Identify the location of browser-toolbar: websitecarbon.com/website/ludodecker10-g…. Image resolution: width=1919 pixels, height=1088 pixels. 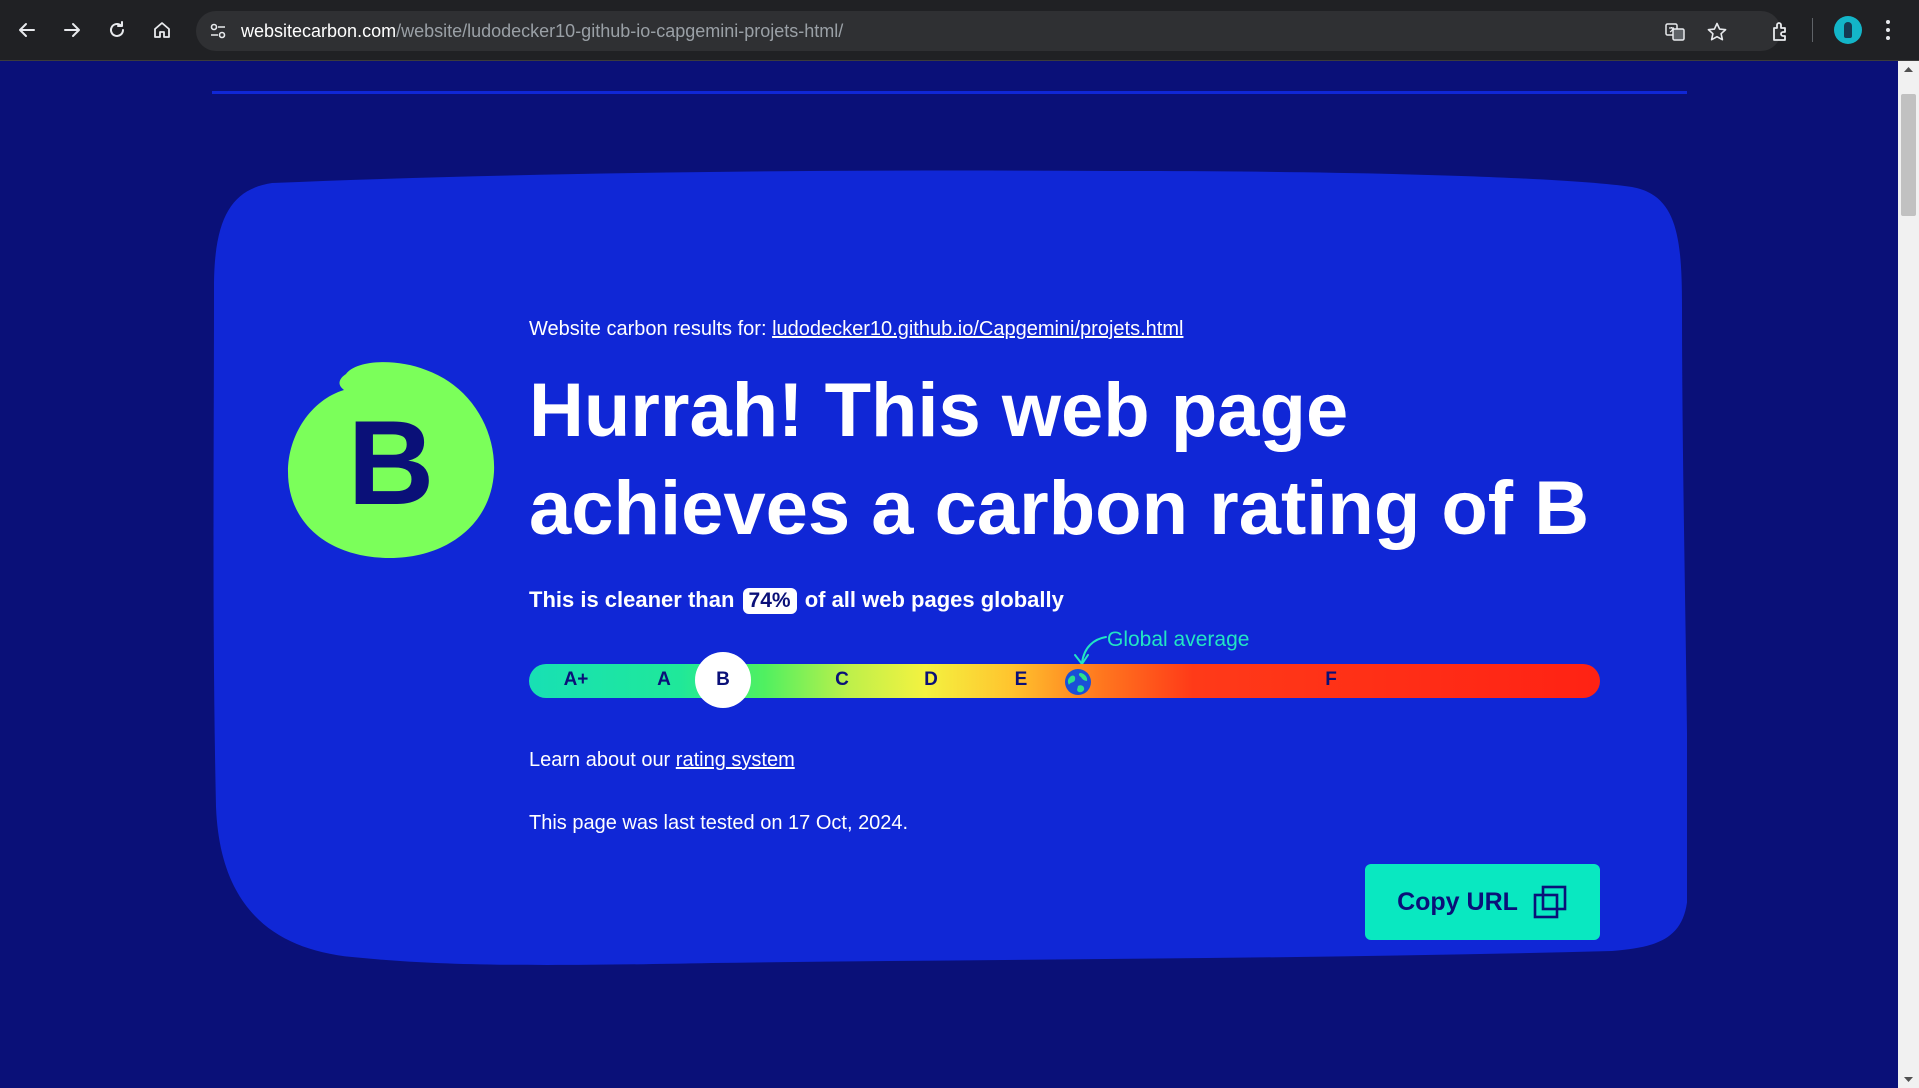
(959, 30).